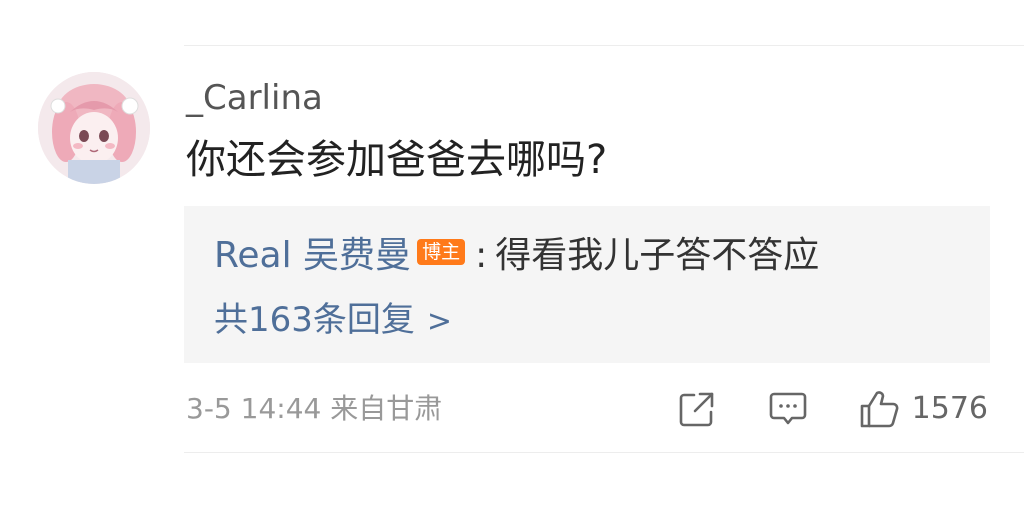 The width and height of the screenshot is (1024, 512). What do you see at coordinates (657, 255) in the screenshot?
I see `reply-text: 得看我儿子答不答应` at bounding box center [657, 255].